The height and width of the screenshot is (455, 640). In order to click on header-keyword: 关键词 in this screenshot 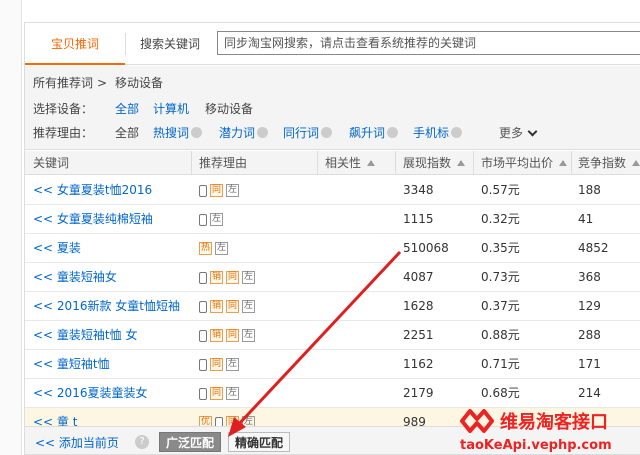, I will do `click(51, 163)`.